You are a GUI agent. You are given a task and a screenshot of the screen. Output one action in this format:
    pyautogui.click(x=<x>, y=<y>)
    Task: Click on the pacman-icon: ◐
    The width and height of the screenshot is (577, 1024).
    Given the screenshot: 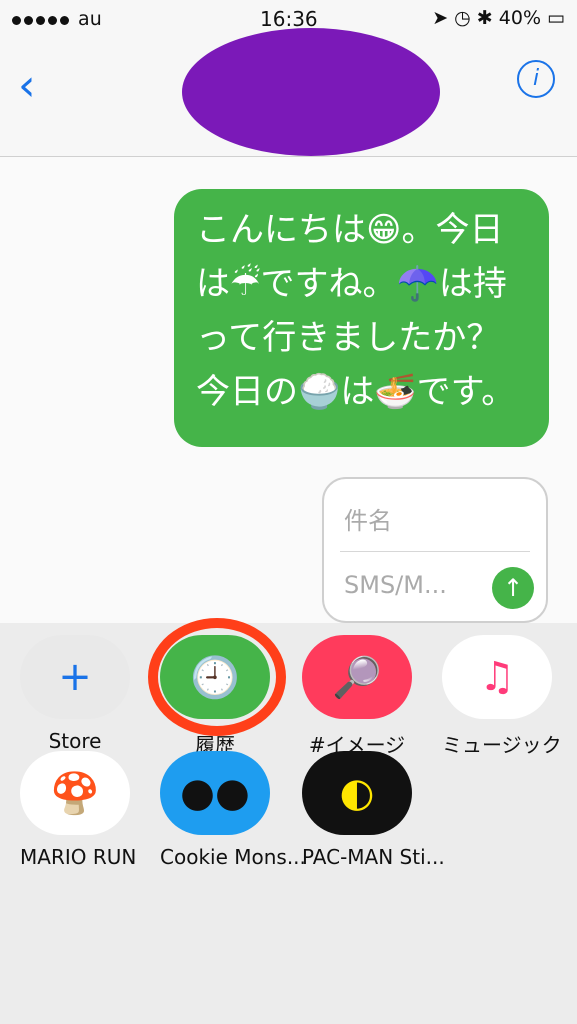 What is the action you would take?
    pyautogui.click(x=357, y=793)
    